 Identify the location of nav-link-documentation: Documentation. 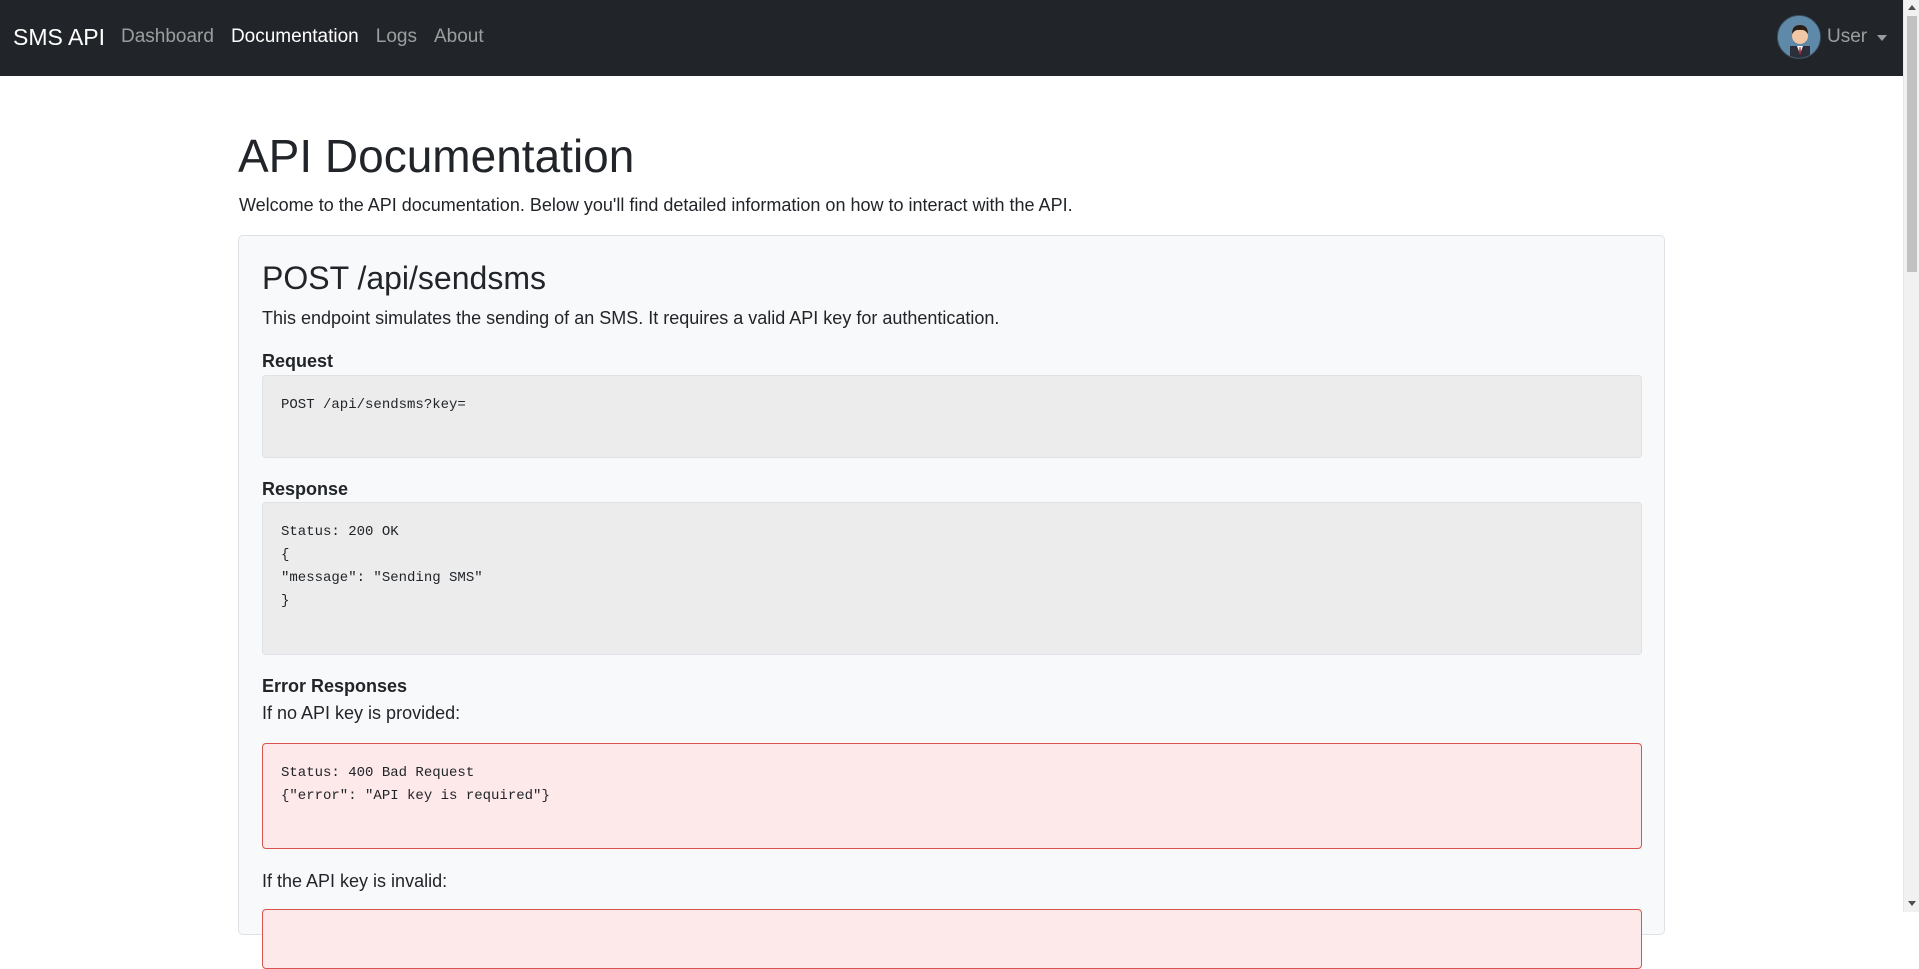
(299, 37).